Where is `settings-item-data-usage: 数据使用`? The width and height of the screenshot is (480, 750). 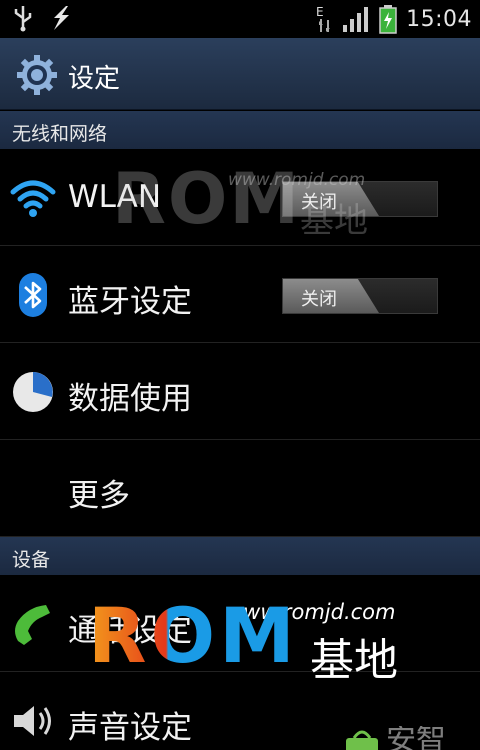
settings-item-data-usage: 数据使用 is located at coordinates (240, 391).